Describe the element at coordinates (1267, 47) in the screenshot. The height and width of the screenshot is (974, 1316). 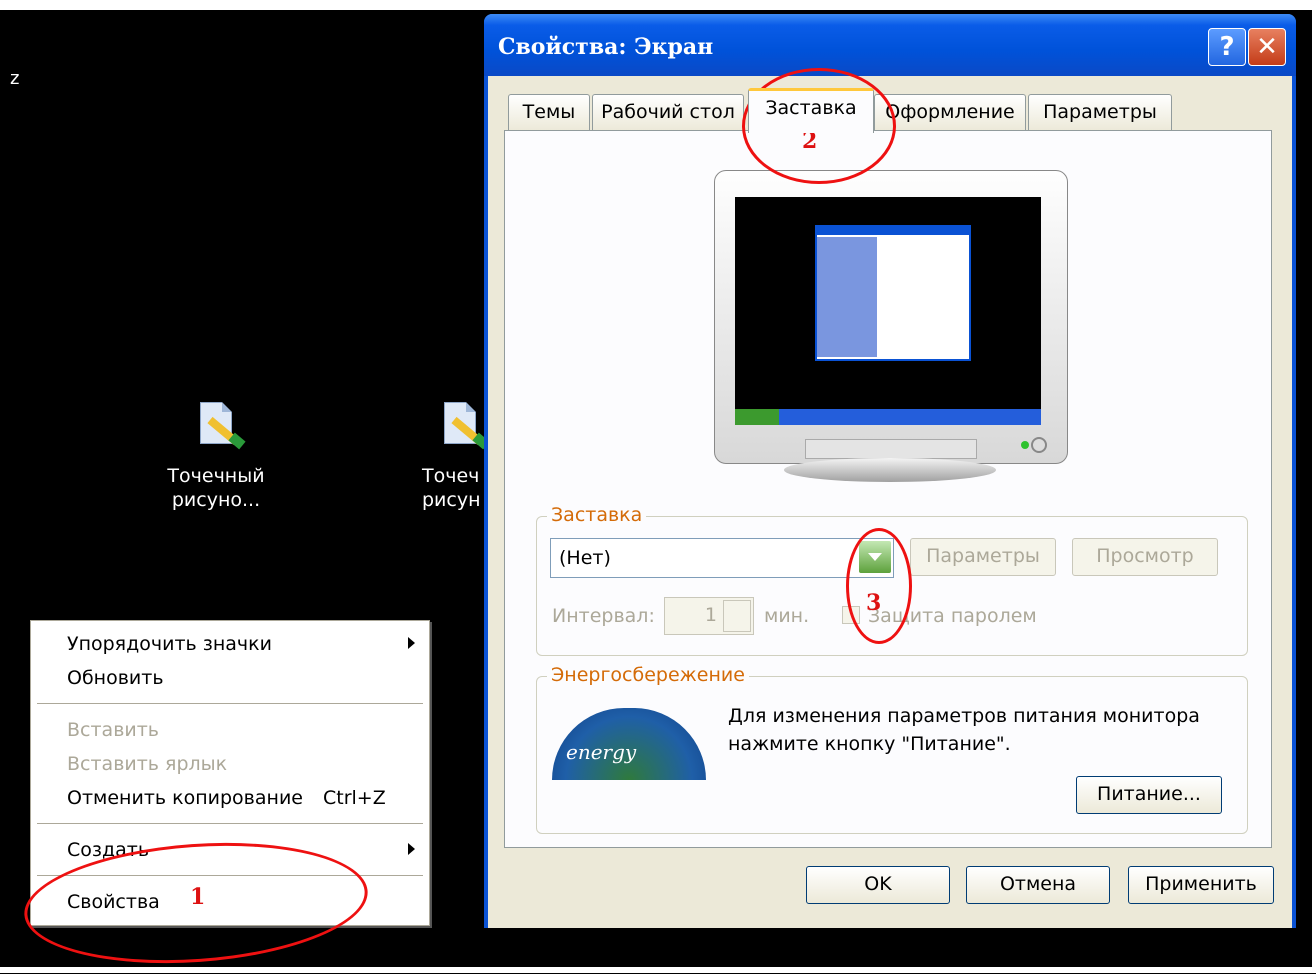
I see `close-button: ✕` at that location.